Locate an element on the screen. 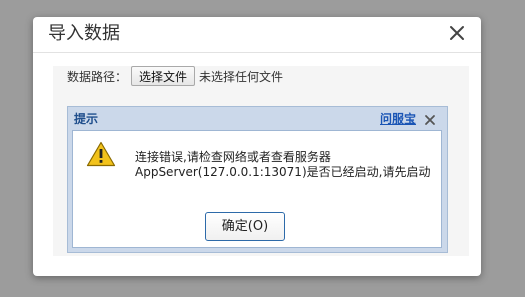 This screenshot has height=297, width=525. ok-button: 确定(O) is located at coordinates (245, 226).